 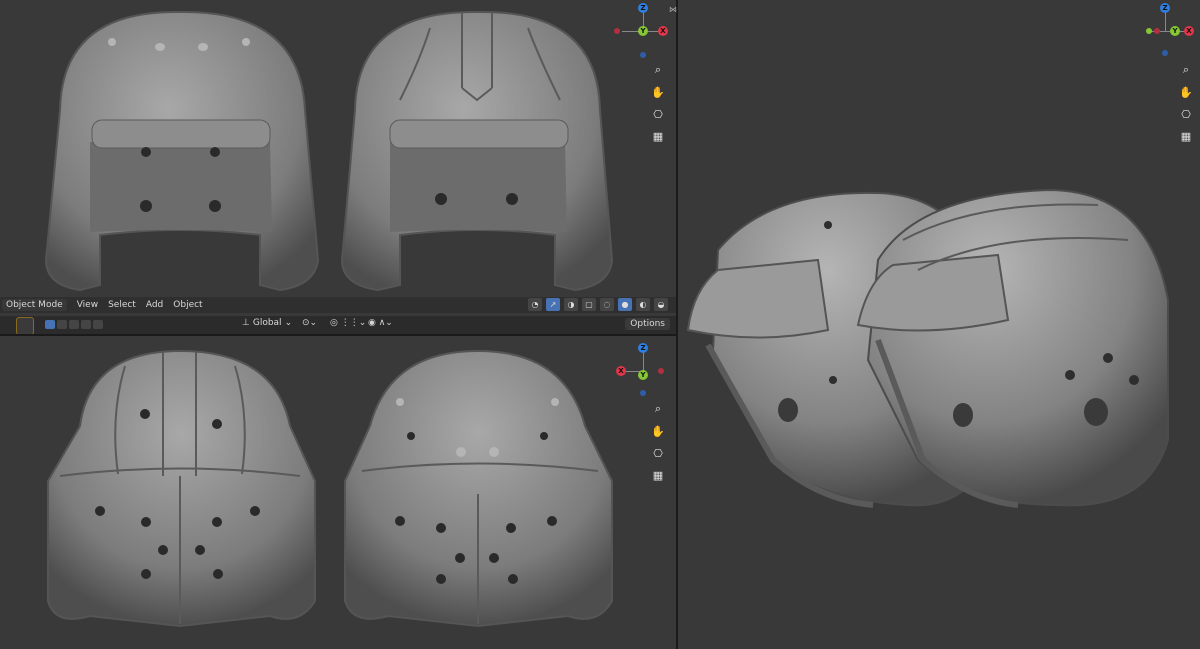 I want to click on solid-shading-icon: ●, so click(x=625, y=304).